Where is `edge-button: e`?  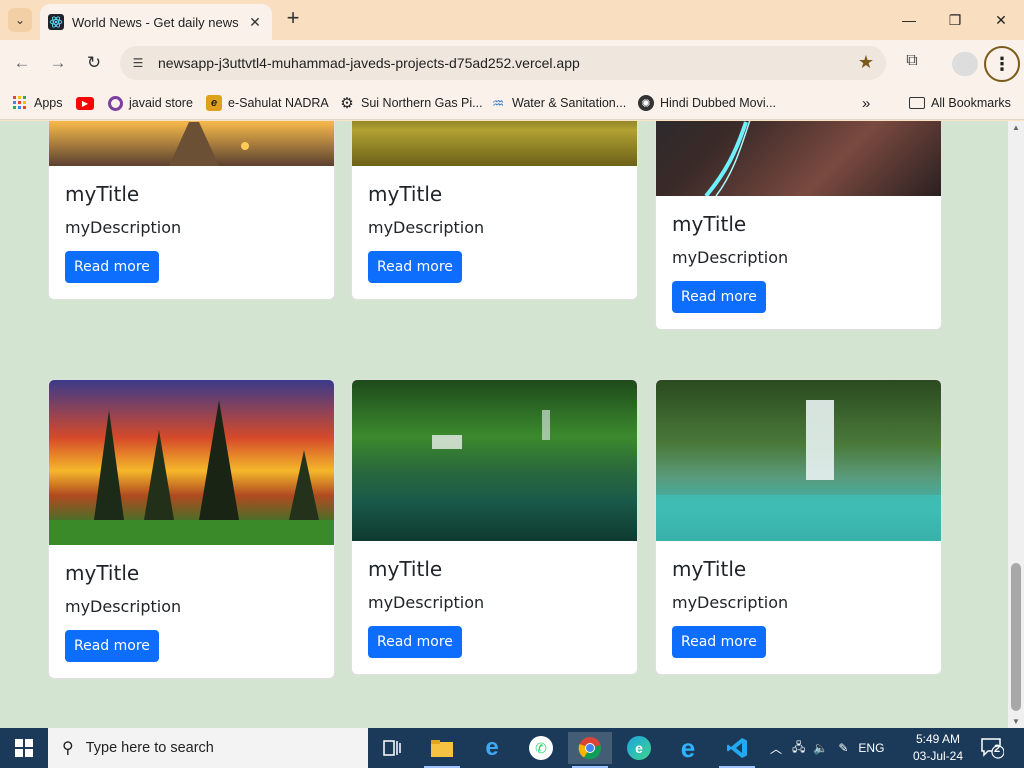 edge-button: e is located at coordinates (492, 748).